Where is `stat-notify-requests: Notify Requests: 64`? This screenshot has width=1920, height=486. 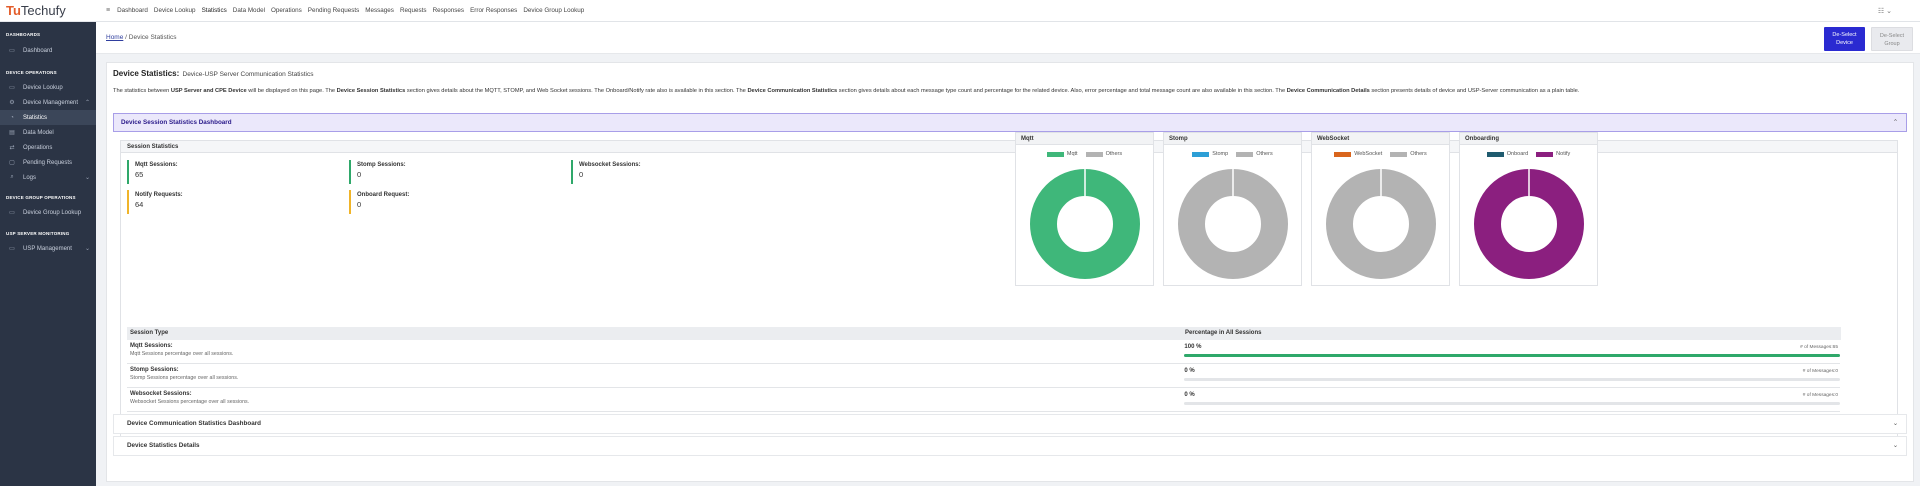
stat-notify-requests: Notify Requests: 64 is located at coordinates (207, 202).